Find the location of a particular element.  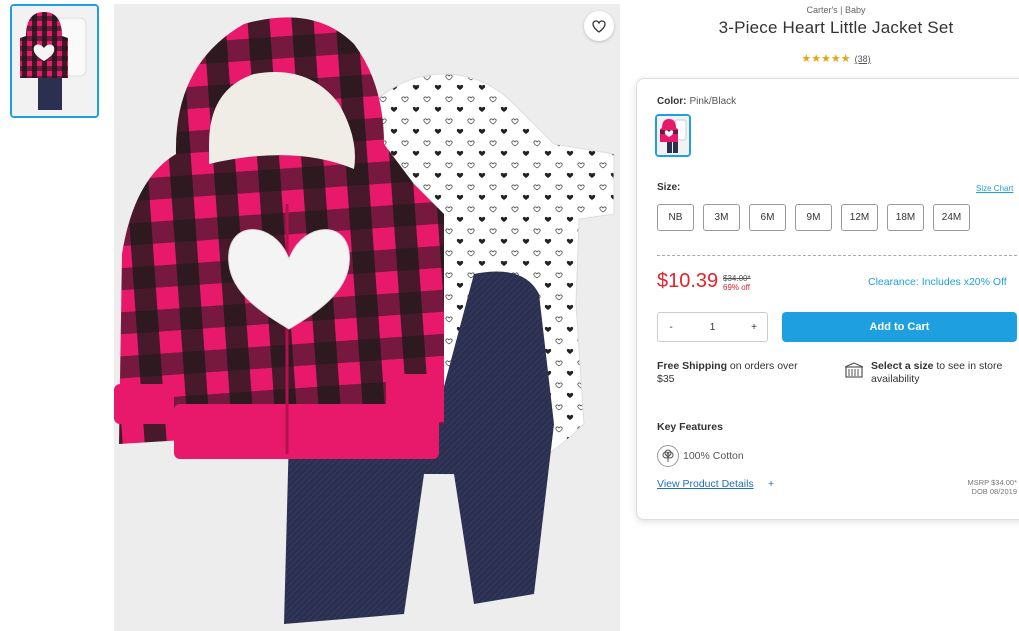

product-brand: Carter's | Baby is located at coordinates (827, 10).